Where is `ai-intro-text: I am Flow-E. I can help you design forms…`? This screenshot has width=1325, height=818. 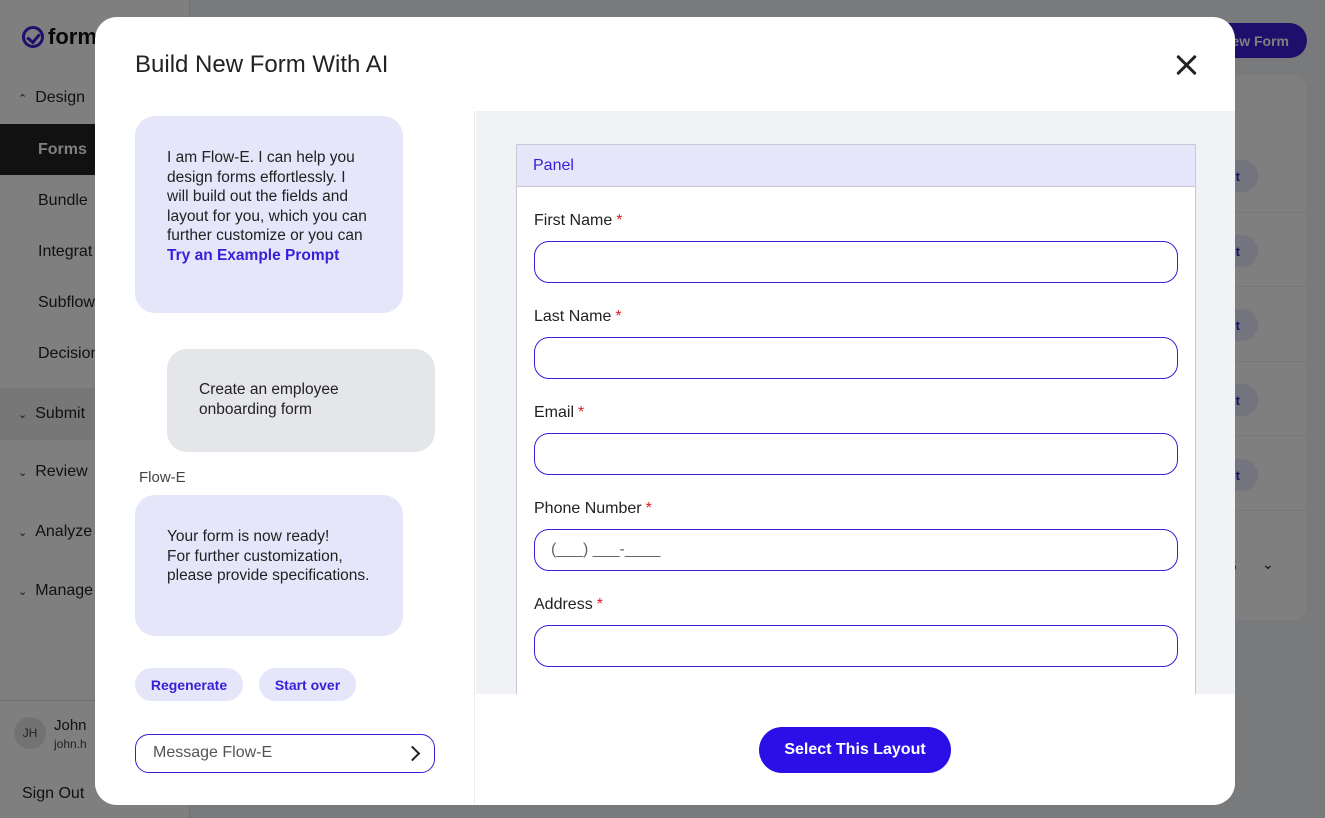
ai-intro-text: I am Flow-E. I can help you design forms… is located at coordinates (267, 196).